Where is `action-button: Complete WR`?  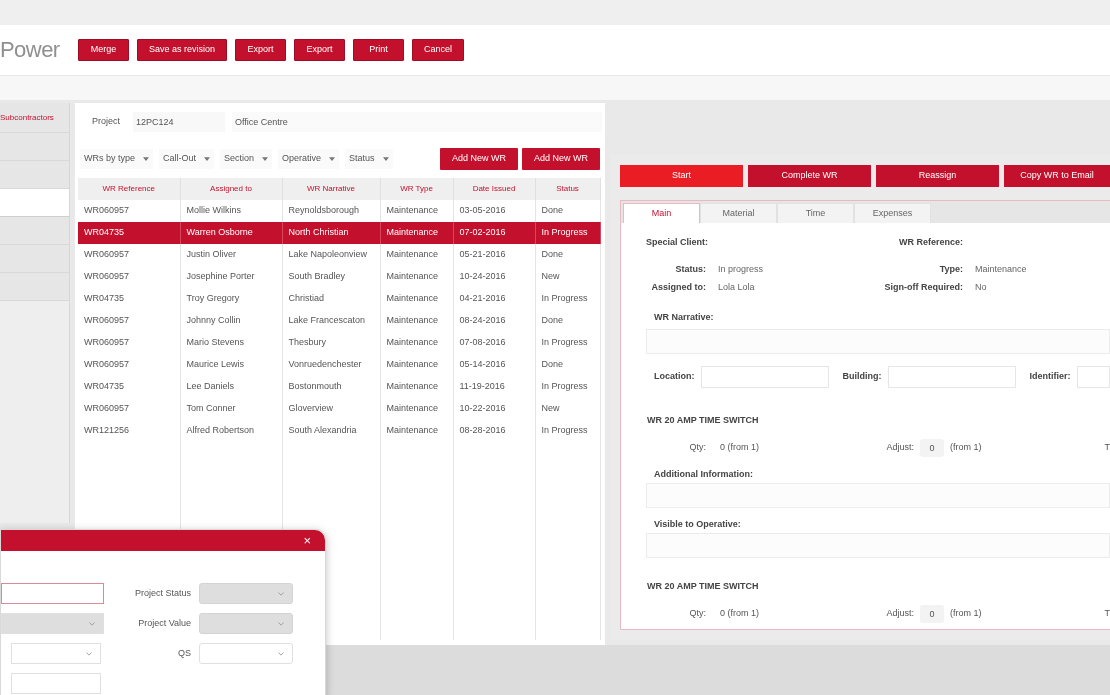 action-button: Complete WR is located at coordinates (809, 176).